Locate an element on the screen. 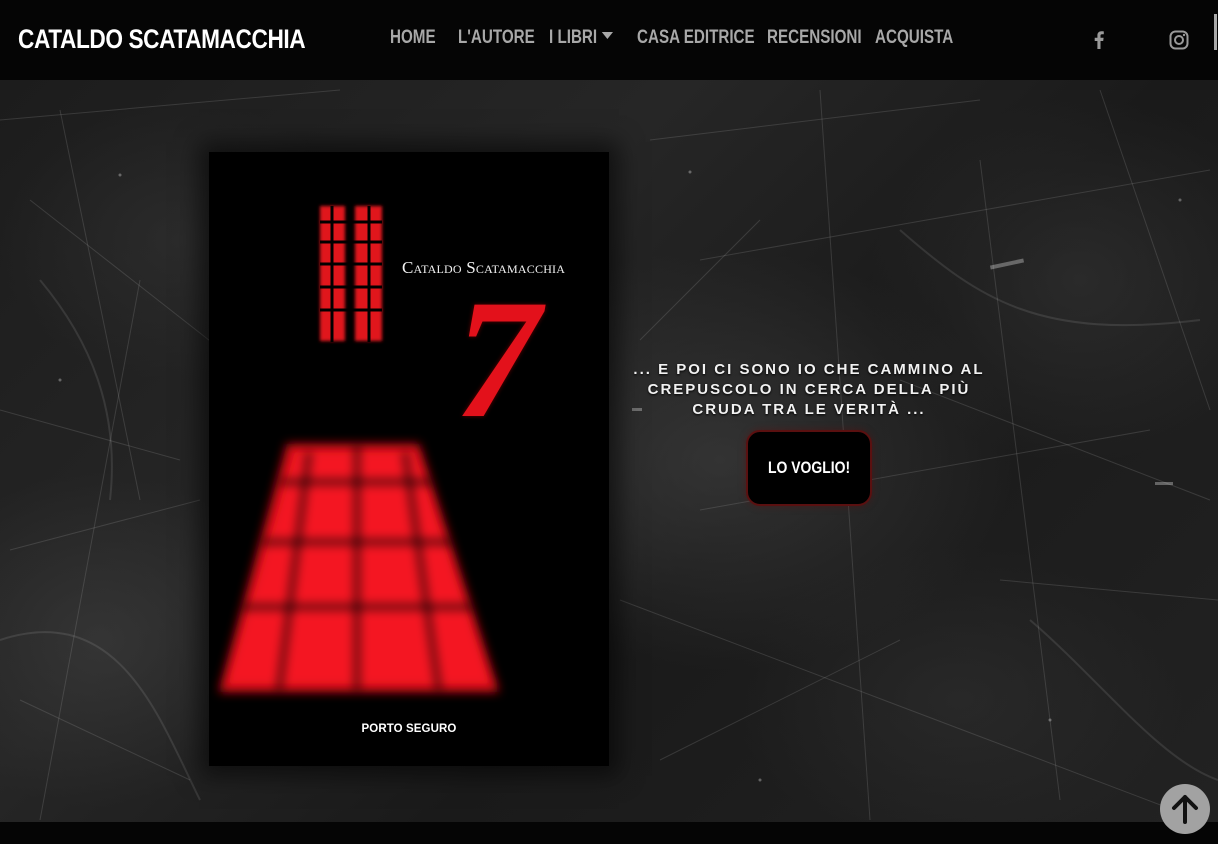  arrow-up-icon is located at coordinates (1185, 809).